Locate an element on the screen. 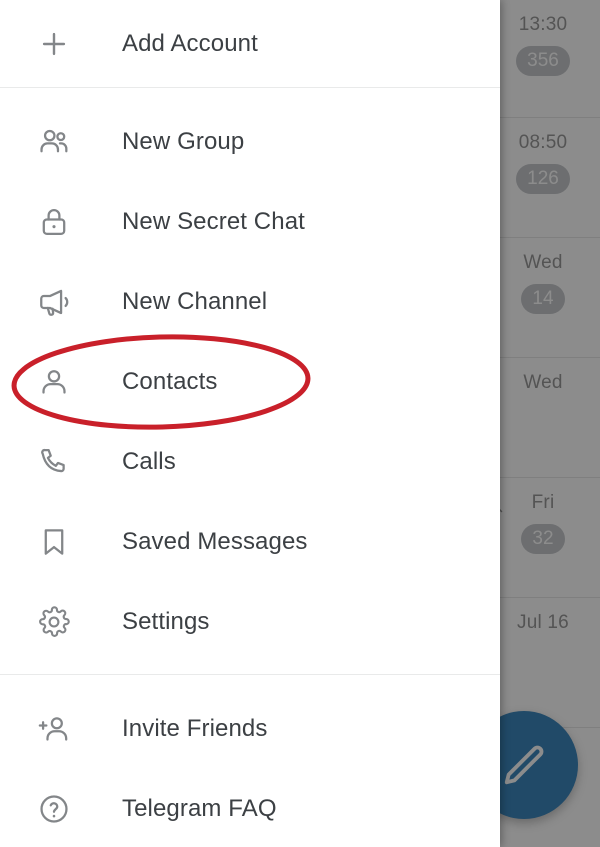 The image size is (600, 847). drawer-item-invite-friends: Invite Friends is located at coordinates (250, 729).